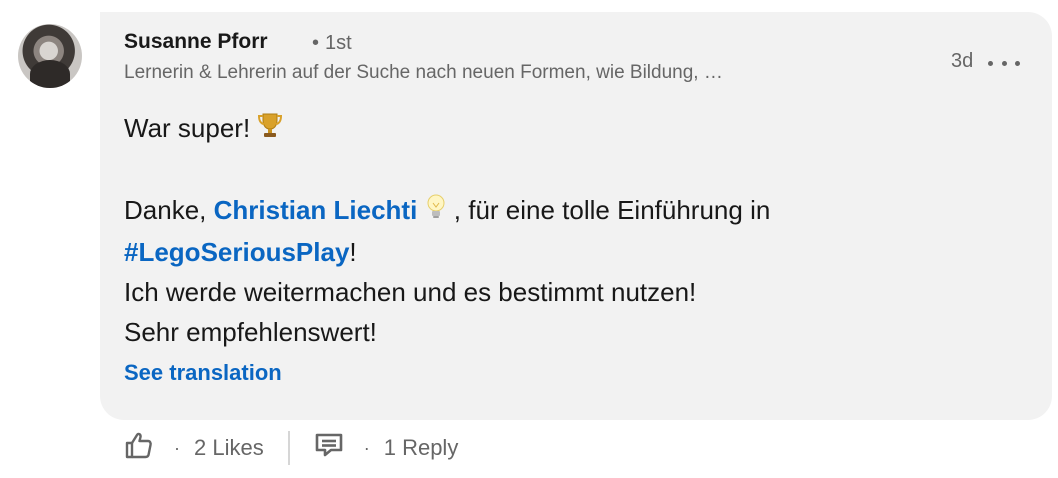  What do you see at coordinates (329, 448) in the screenshot?
I see `comment-icon` at bounding box center [329, 448].